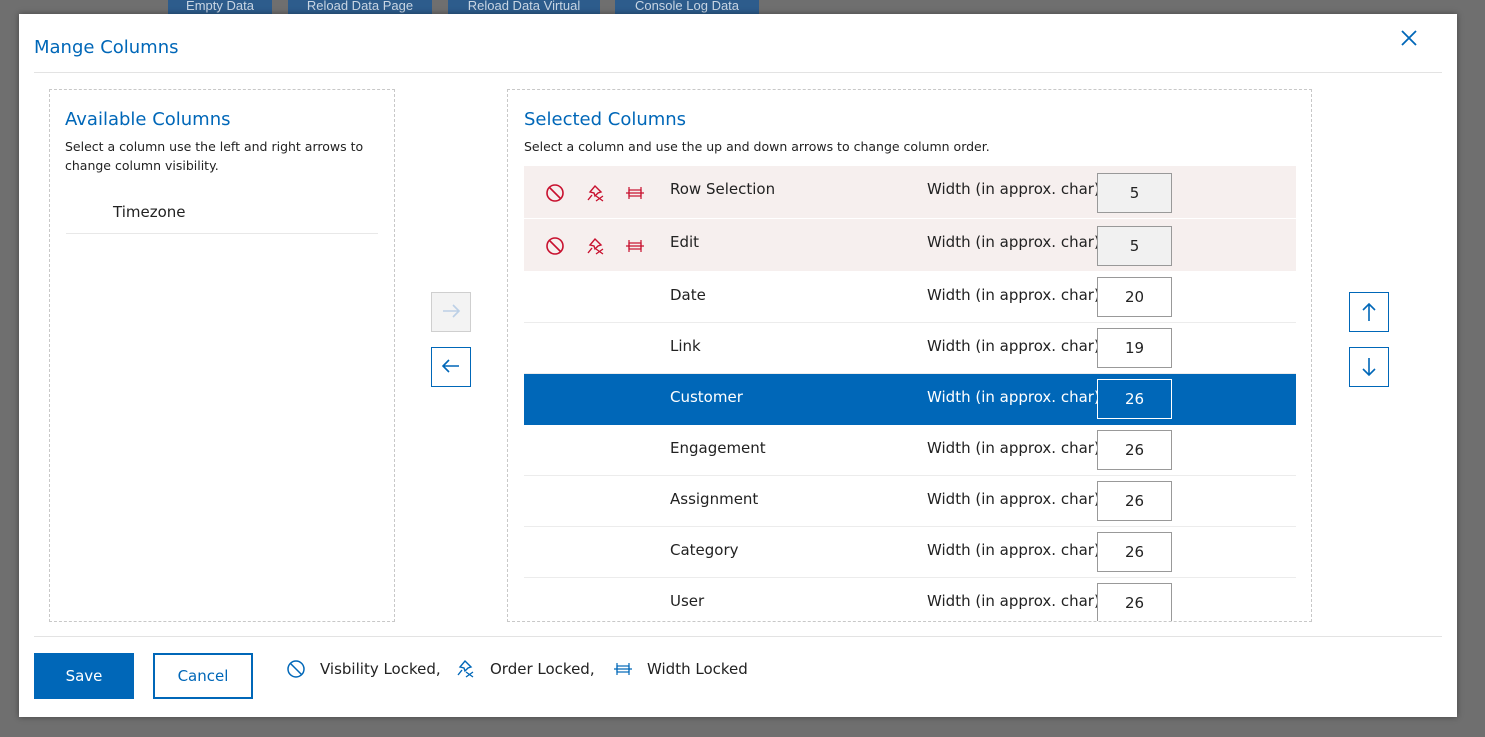  Describe the element at coordinates (623, 669) in the screenshot. I see `width-locked-legend-icon` at that location.